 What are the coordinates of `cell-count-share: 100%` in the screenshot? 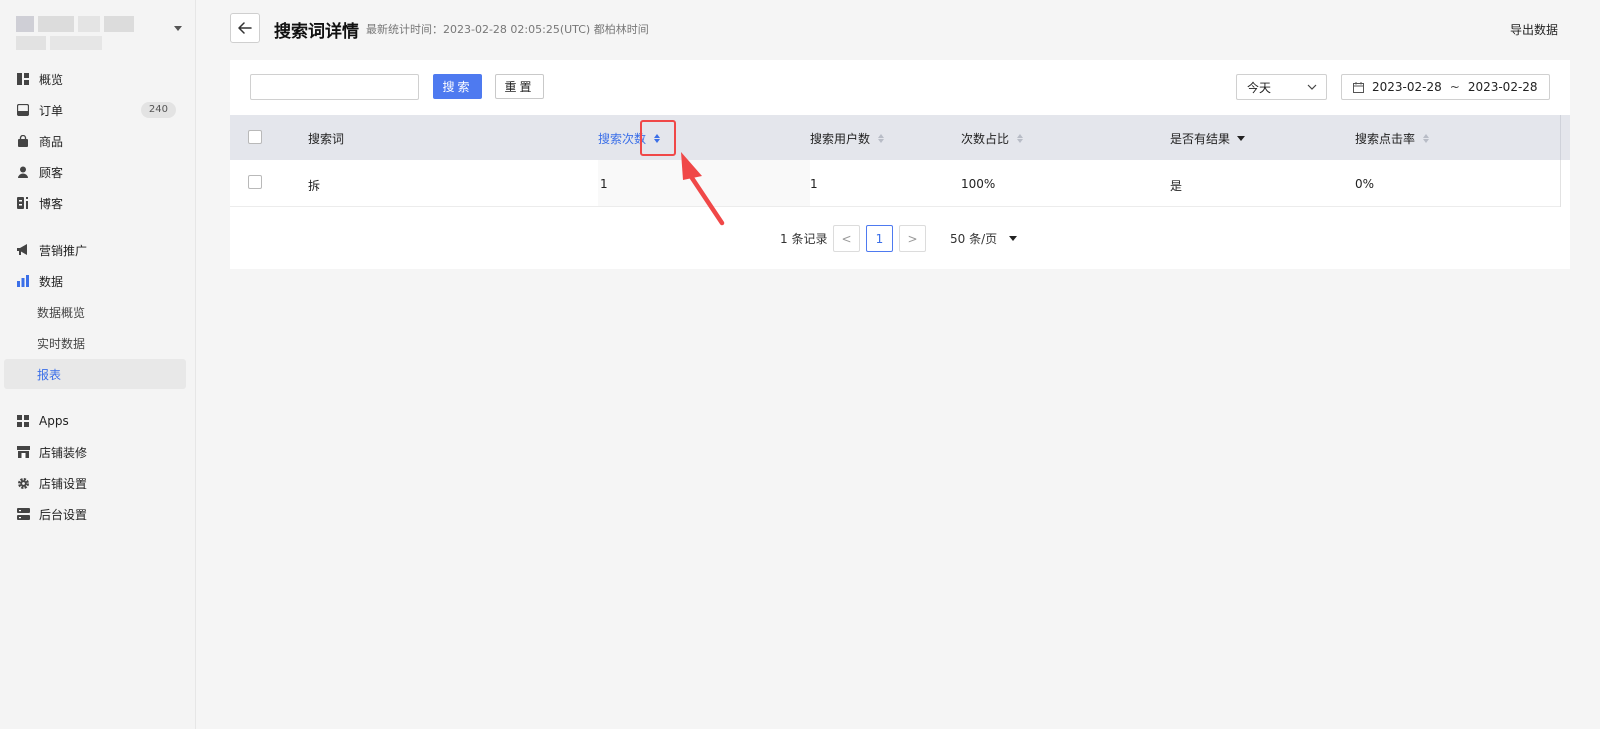 It's located at (978, 184).